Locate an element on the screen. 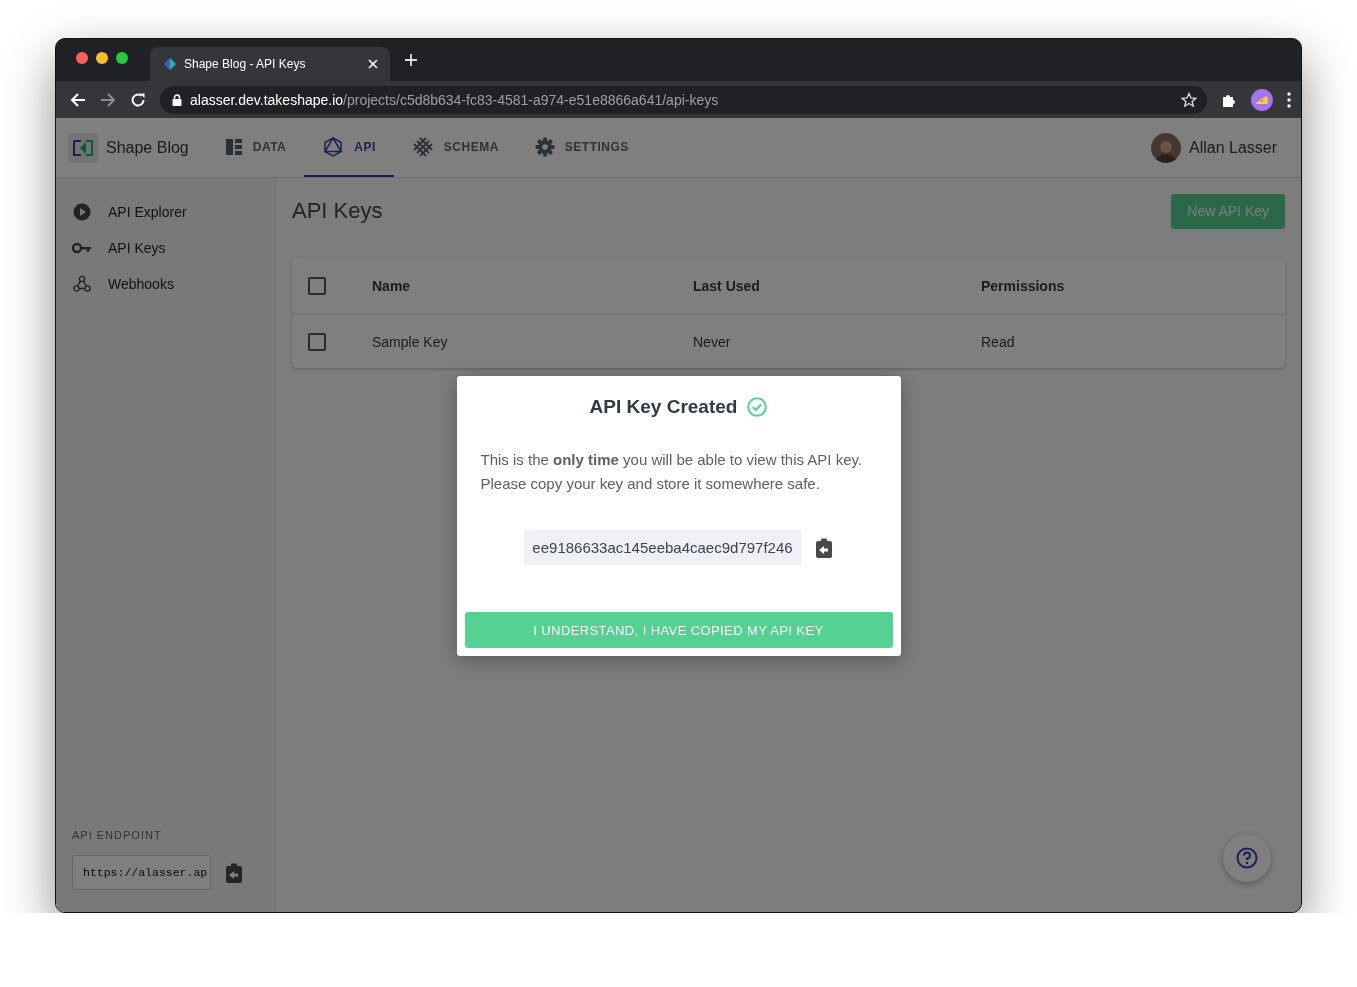  browser-tab: Shape Blog - API Keys is located at coordinates (270, 64).